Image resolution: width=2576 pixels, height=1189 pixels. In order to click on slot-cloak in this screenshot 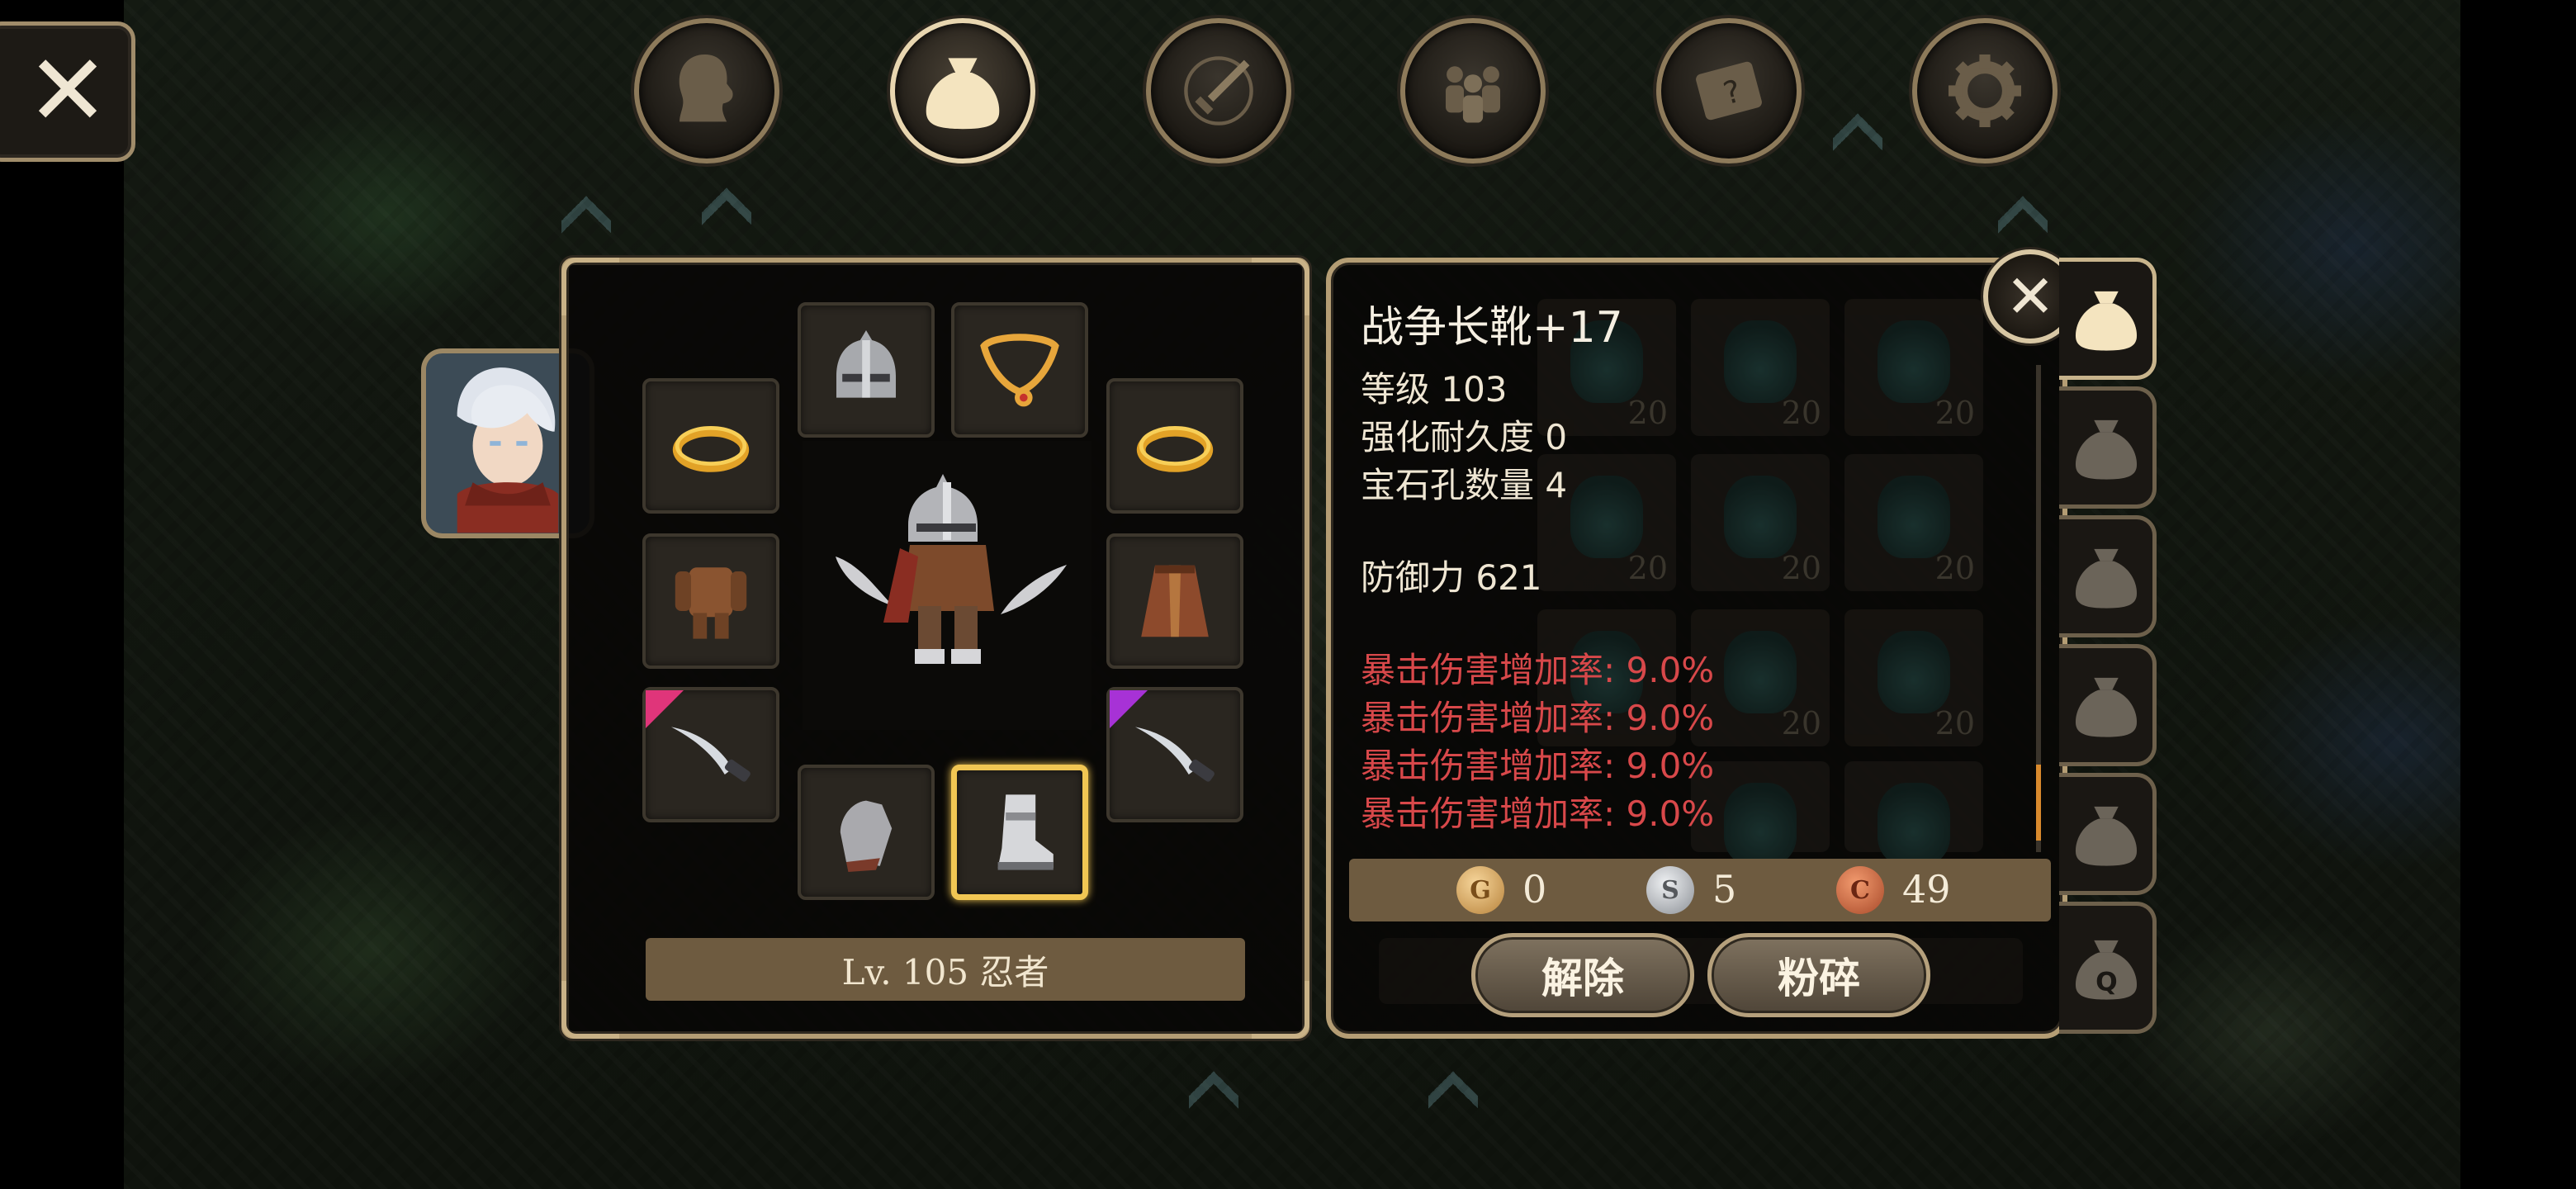, I will do `click(1174, 601)`.